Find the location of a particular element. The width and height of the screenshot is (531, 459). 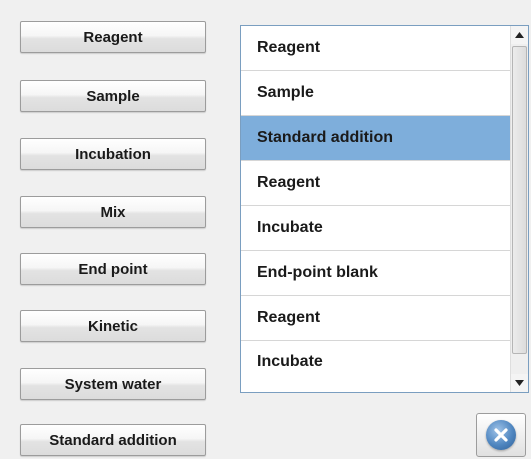

vertical-scrollbar is located at coordinates (519, 209).